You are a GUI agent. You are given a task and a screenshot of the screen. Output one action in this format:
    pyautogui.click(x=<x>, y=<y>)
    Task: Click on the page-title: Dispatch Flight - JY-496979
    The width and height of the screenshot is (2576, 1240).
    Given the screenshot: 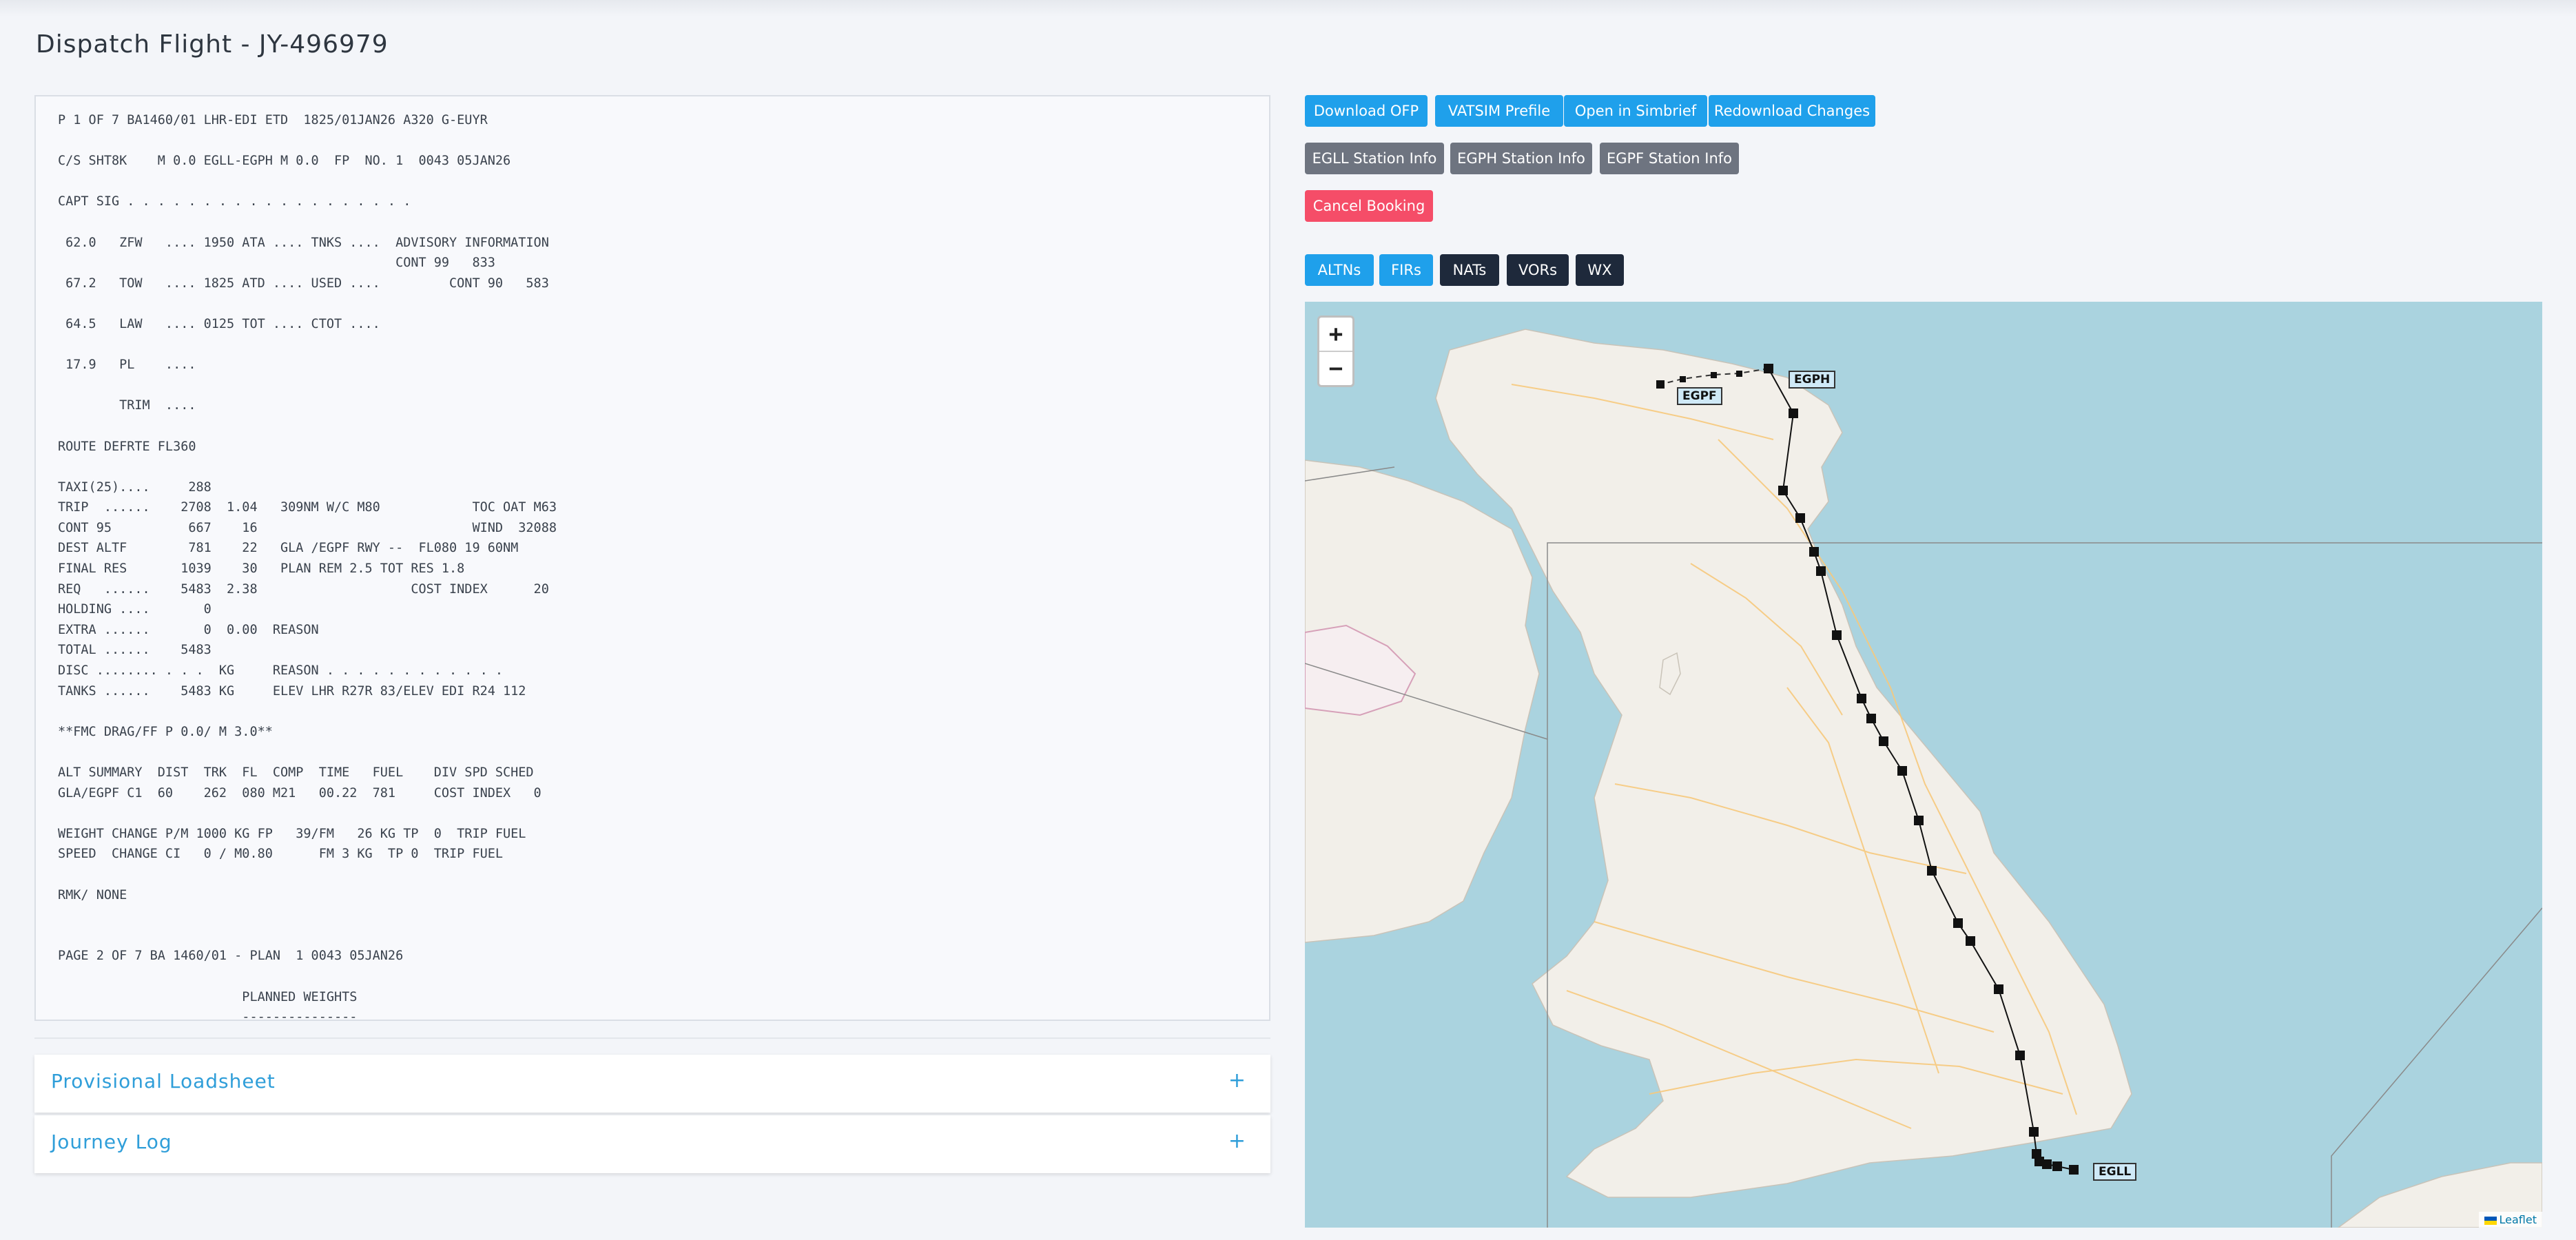 What is the action you would take?
    pyautogui.click(x=212, y=44)
    